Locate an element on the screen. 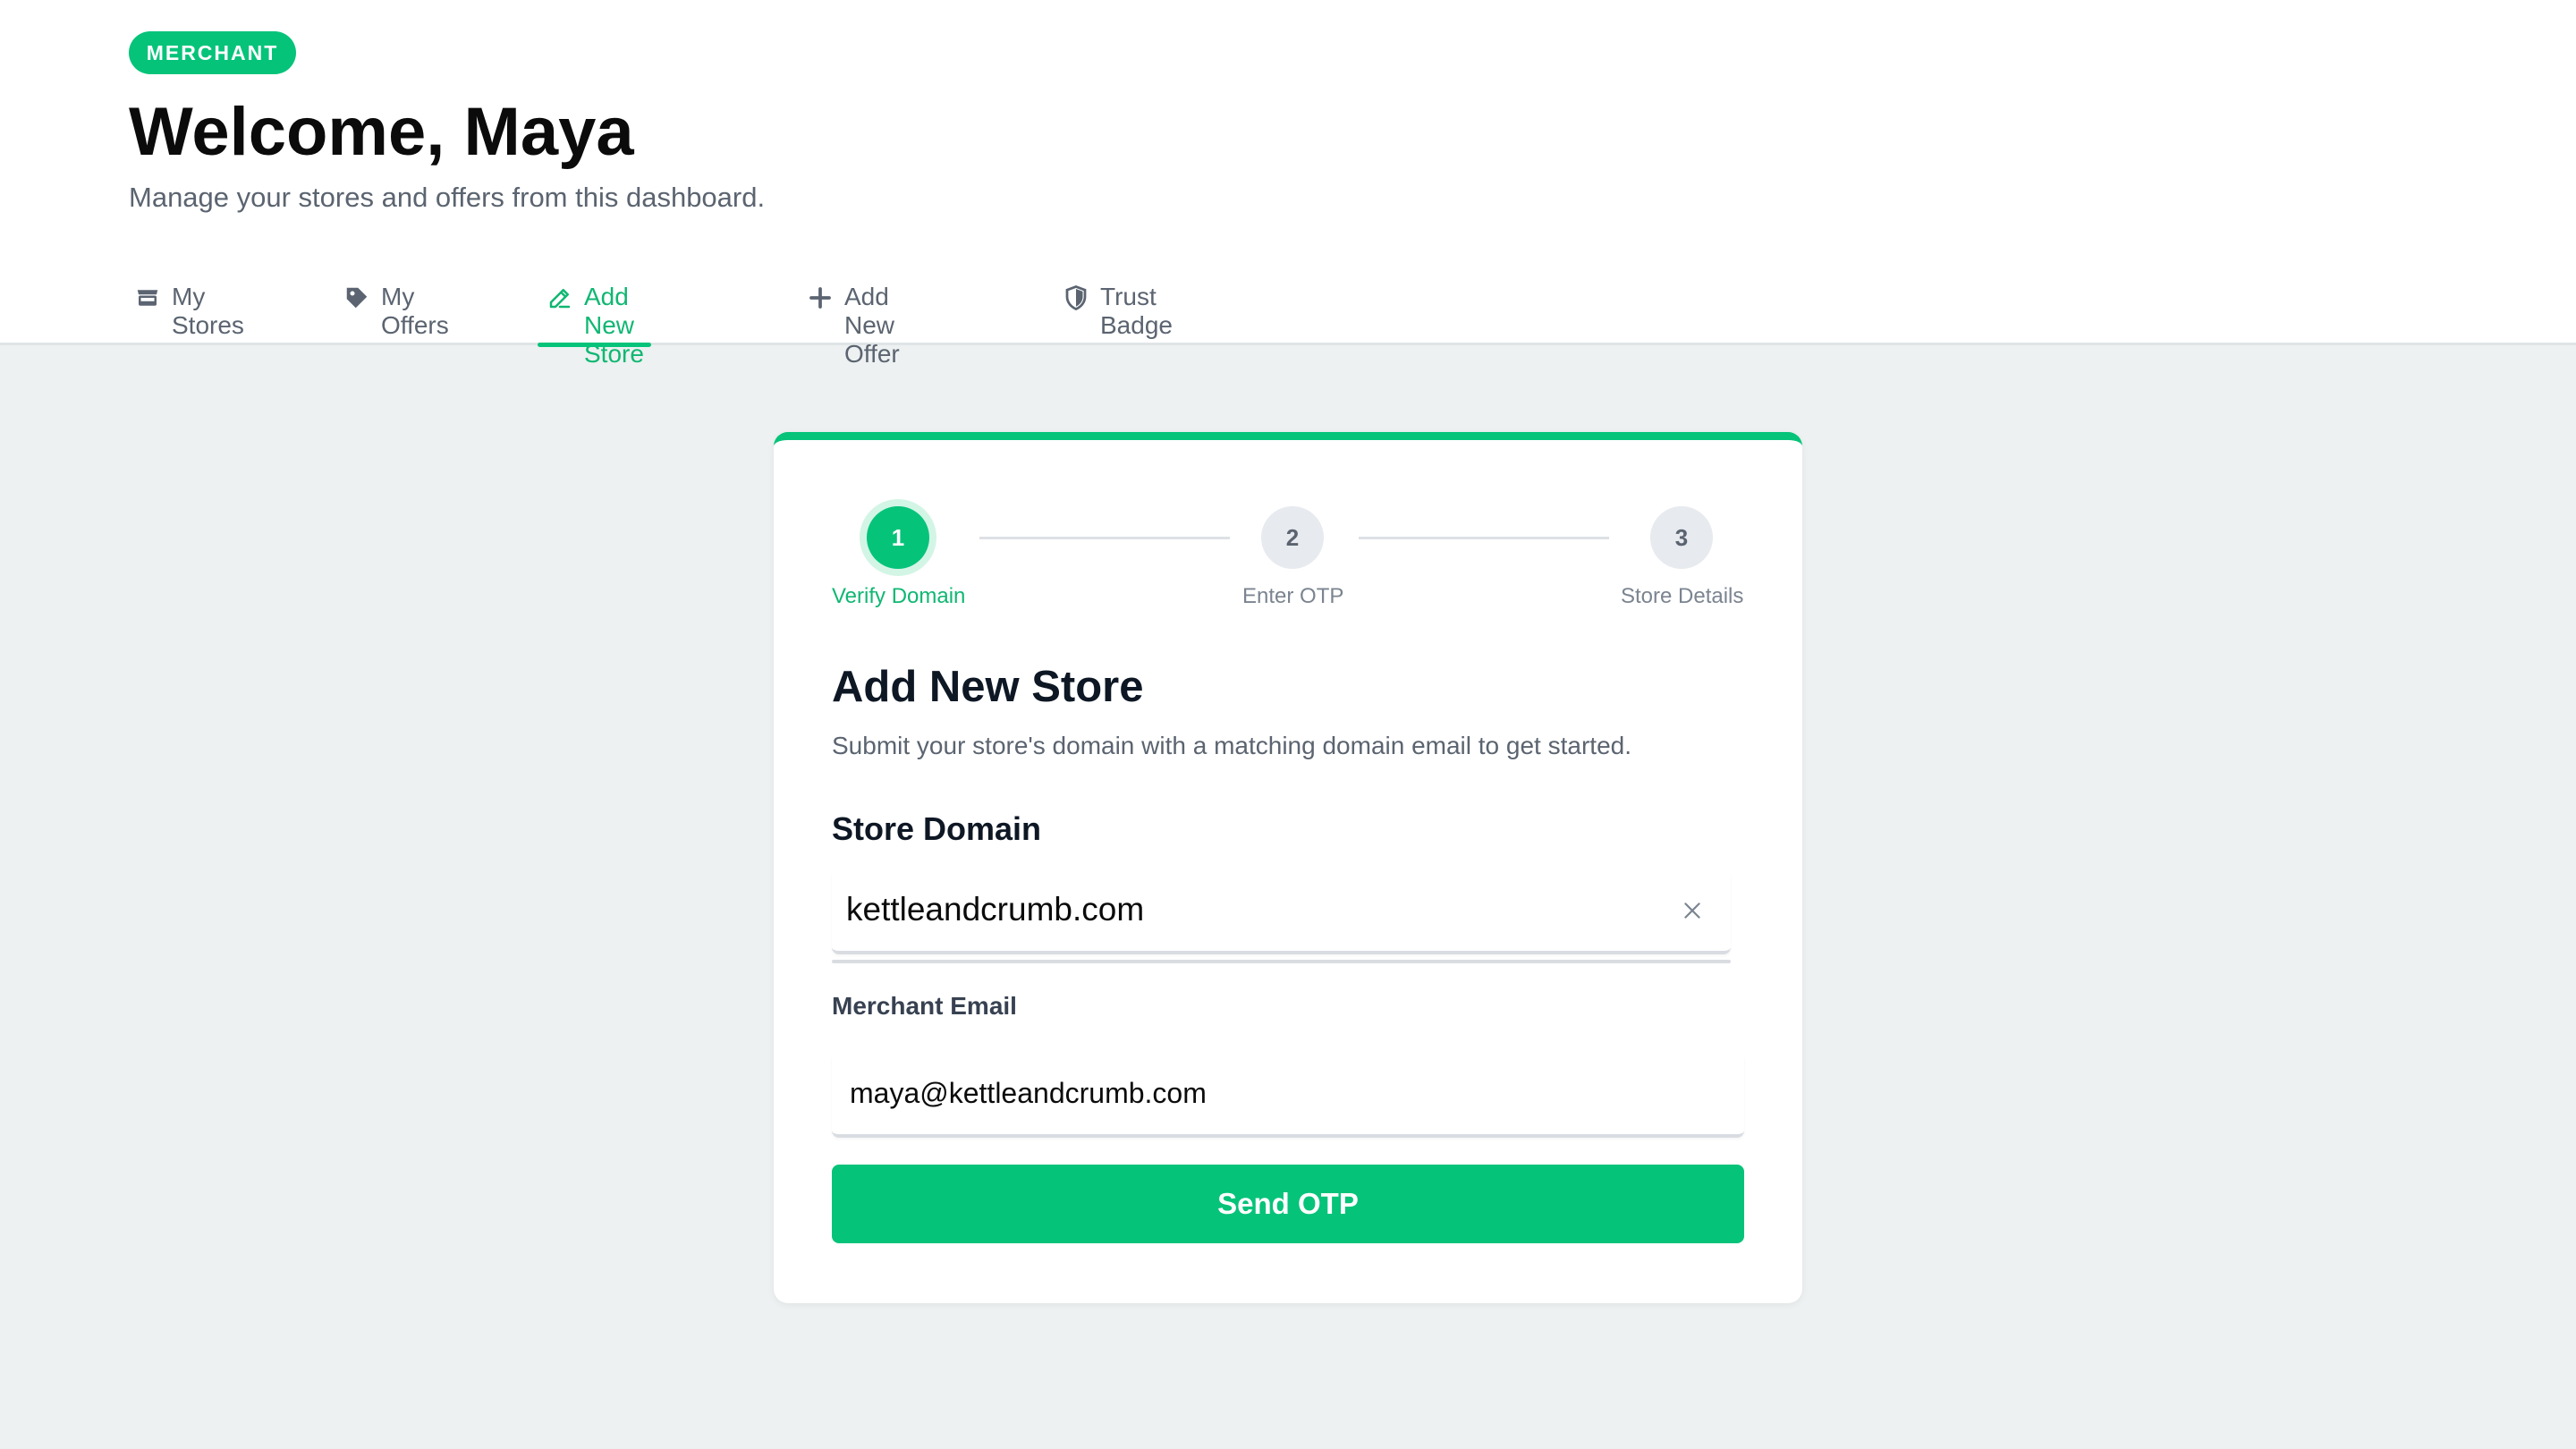 This screenshot has width=2576, height=1449. pencil-icon is located at coordinates (560, 299).